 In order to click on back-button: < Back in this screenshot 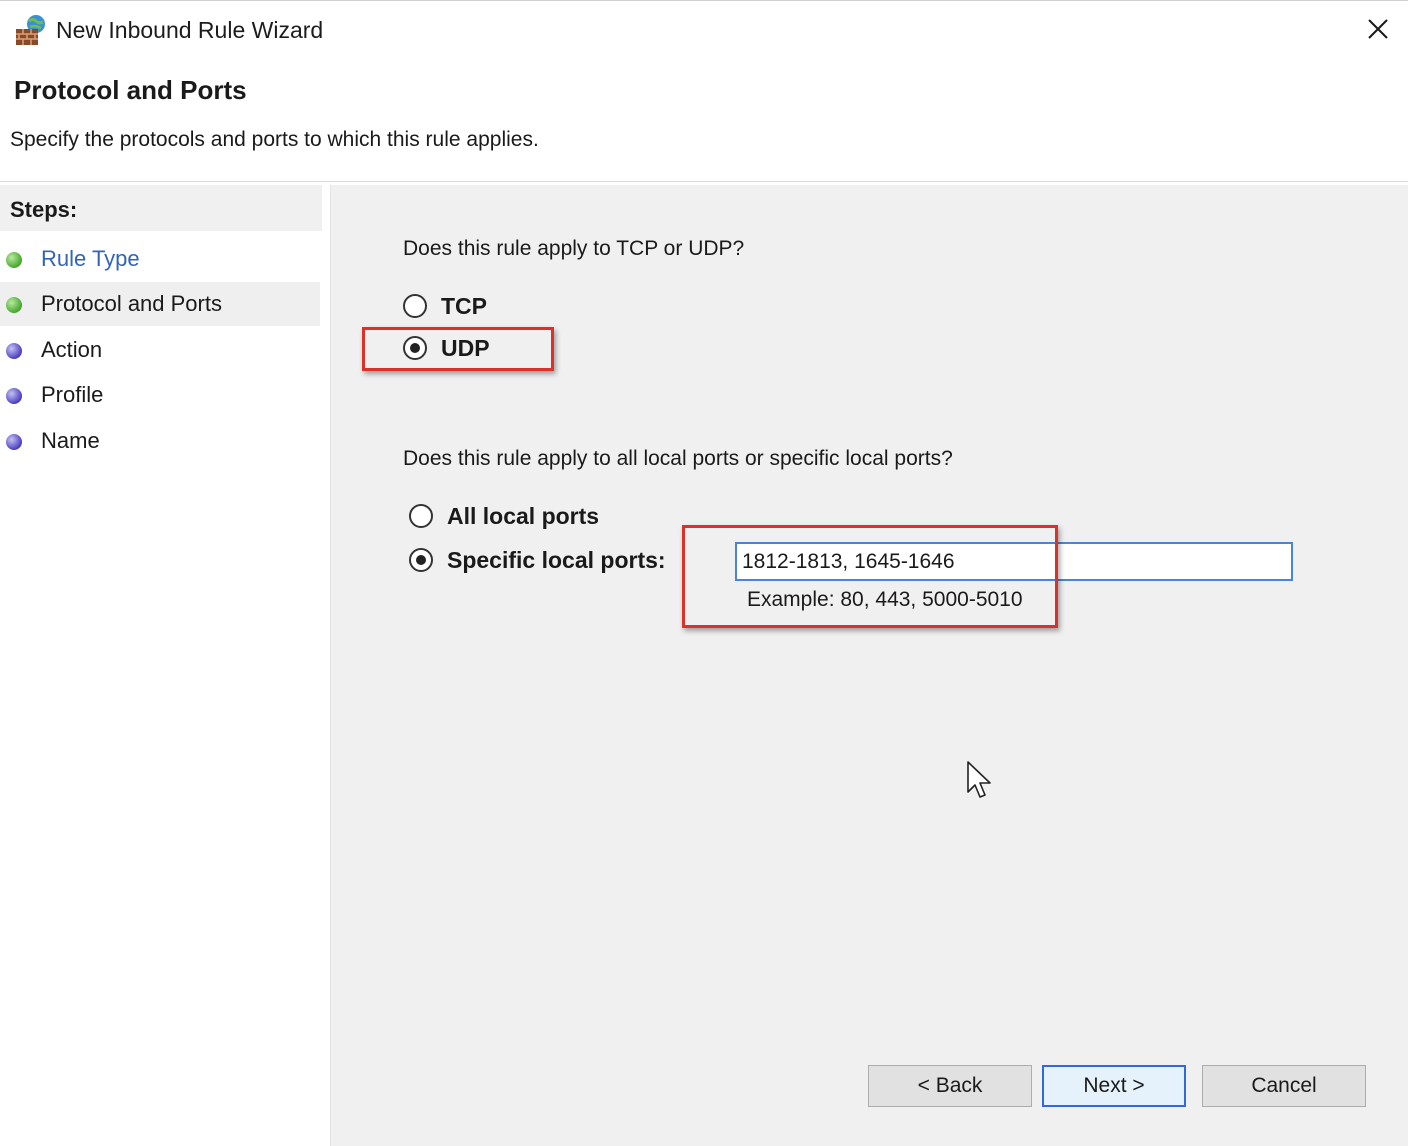, I will do `click(950, 1086)`.